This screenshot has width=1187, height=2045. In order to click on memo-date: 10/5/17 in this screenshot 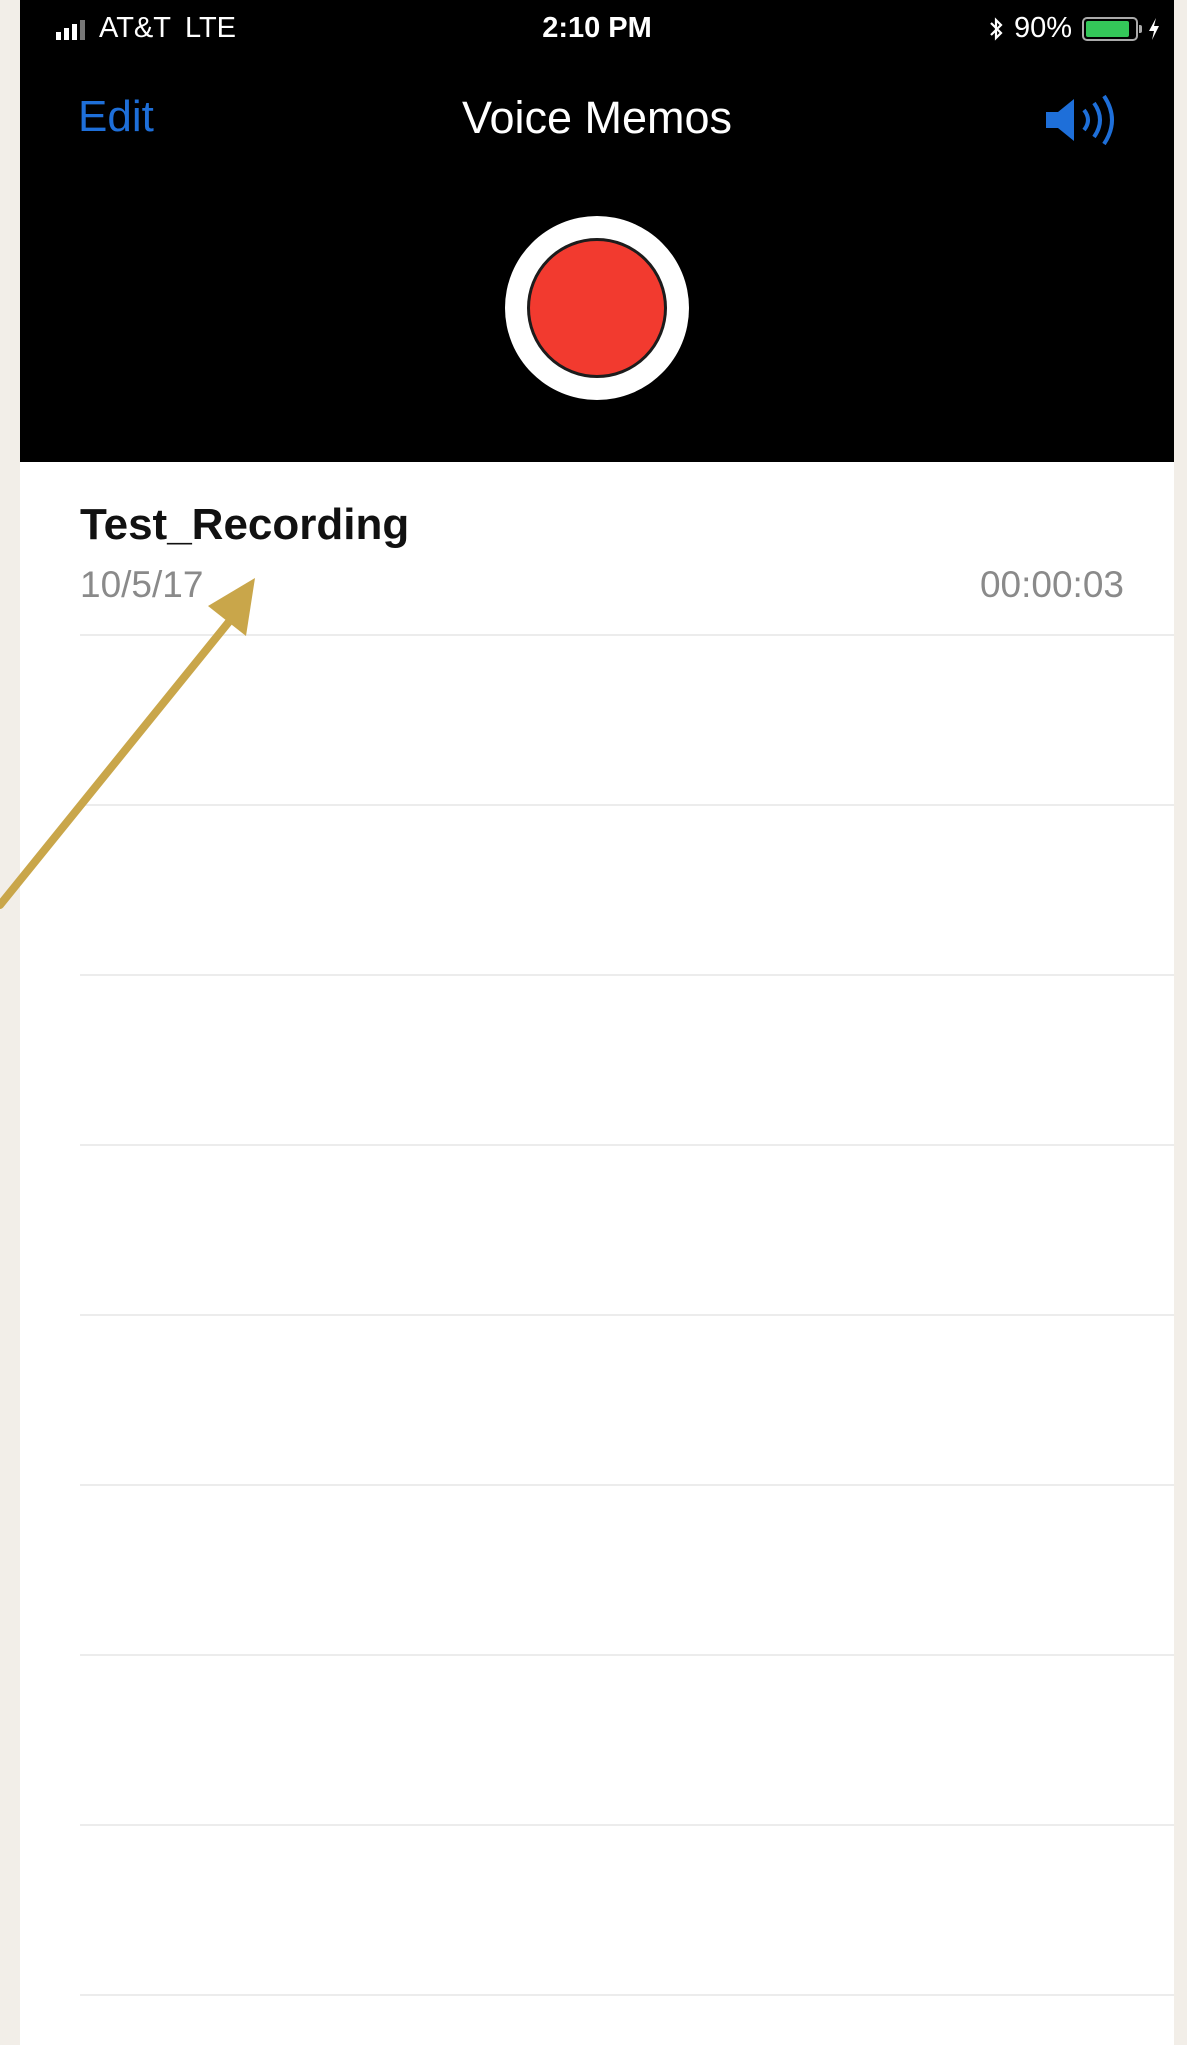, I will do `click(142, 584)`.